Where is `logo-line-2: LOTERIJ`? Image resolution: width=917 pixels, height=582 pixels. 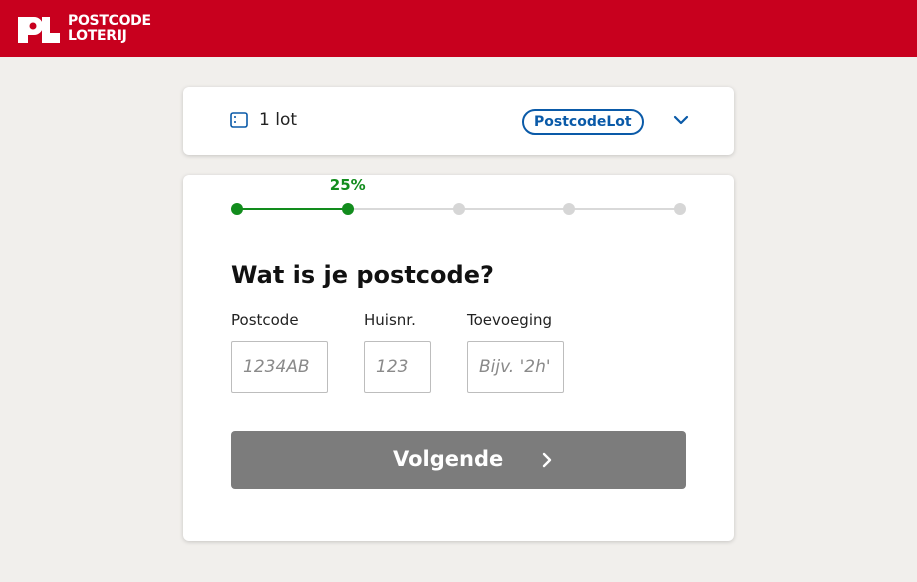
logo-line-2: LOTERIJ is located at coordinates (97, 36).